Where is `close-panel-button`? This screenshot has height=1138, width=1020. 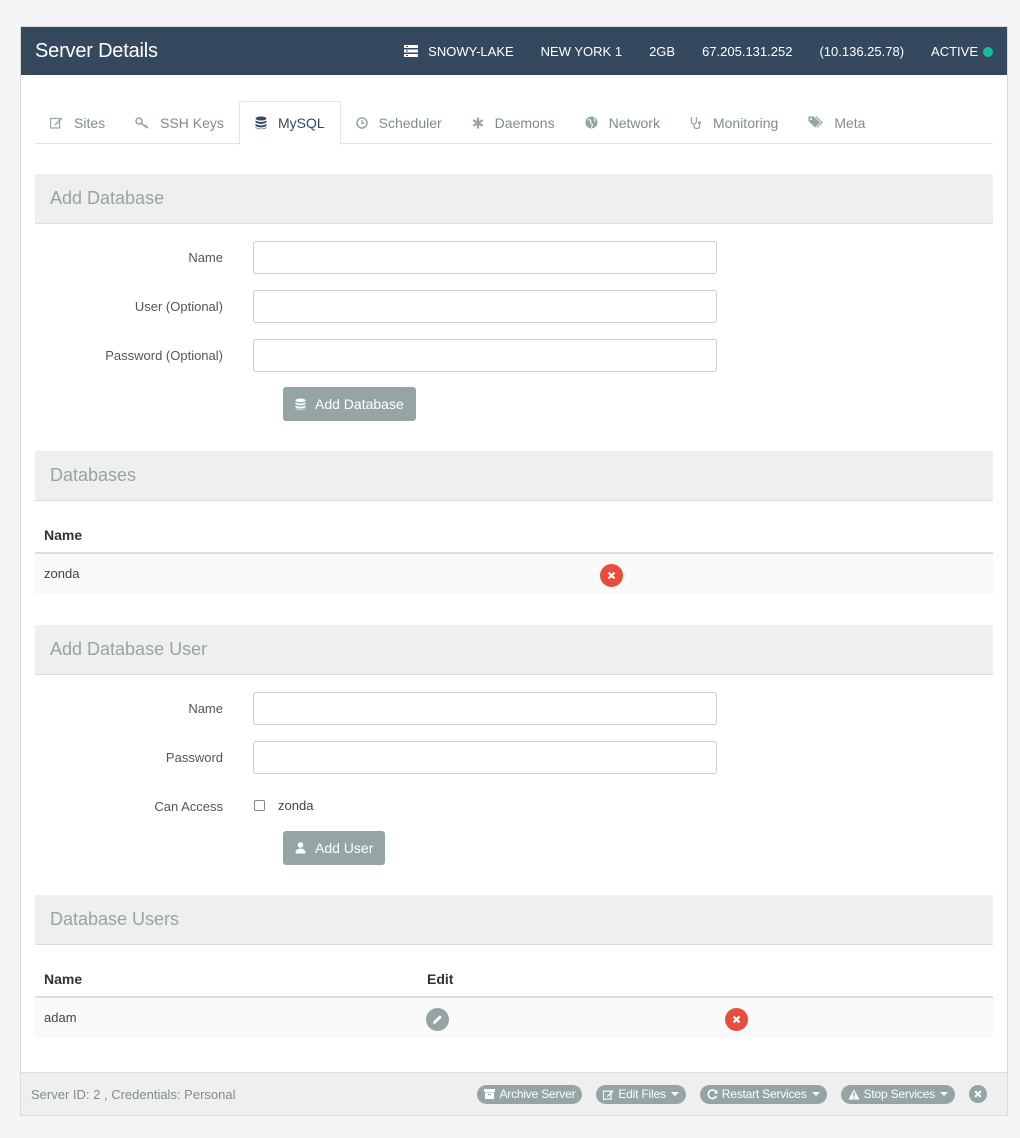 close-panel-button is located at coordinates (978, 1094).